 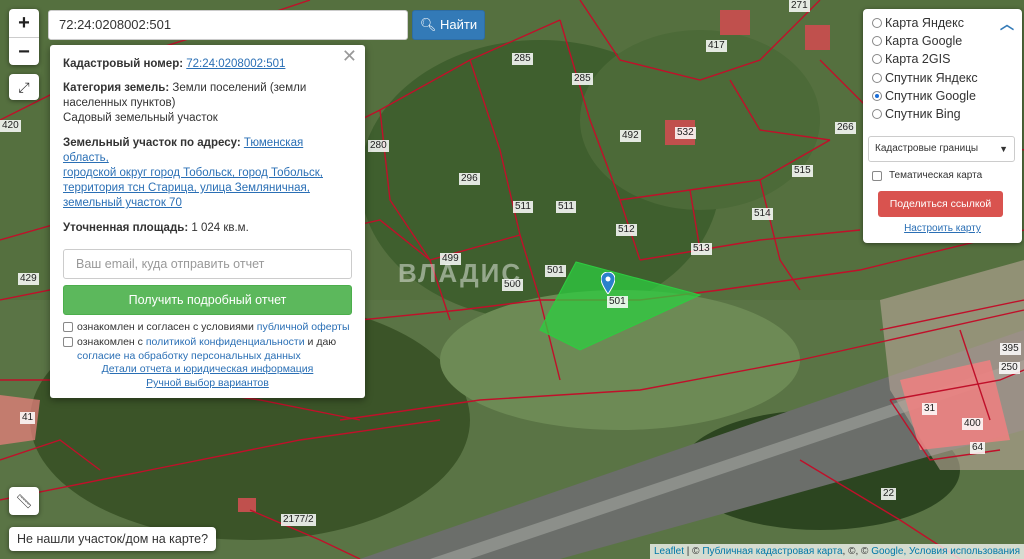 I want to click on thematic-map-toggle: Тематическая карта, so click(x=942, y=175).